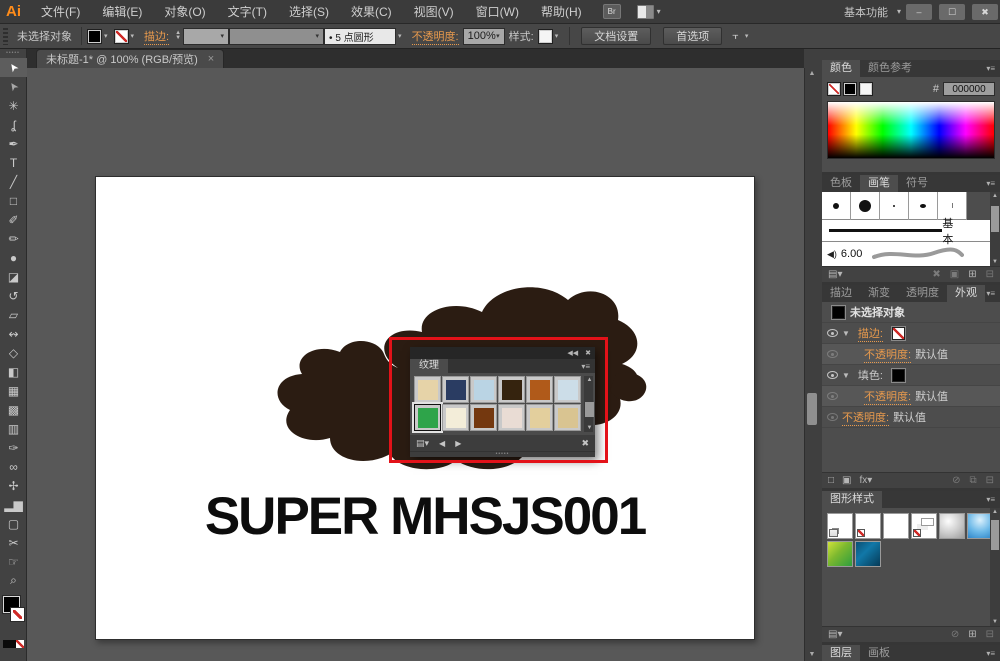 The height and width of the screenshot is (661, 1000). Describe the element at coordinates (645, 11) in the screenshot. I see `arrange-documents-icon` at that location.